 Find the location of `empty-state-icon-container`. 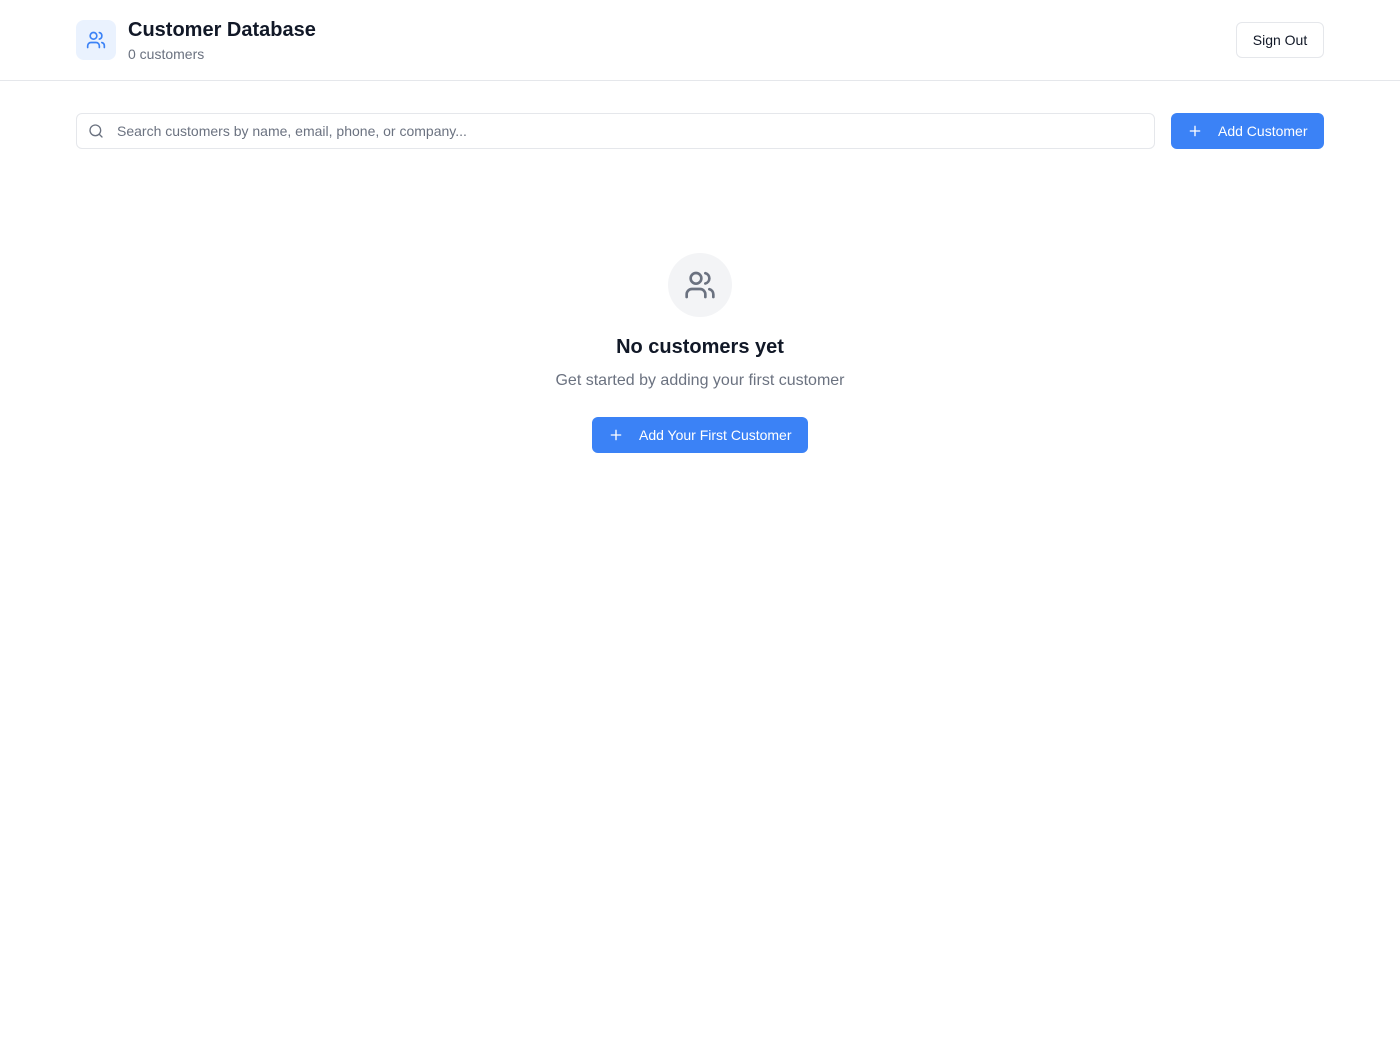

empty-state-icon-container is located at coordinates (700, 285).